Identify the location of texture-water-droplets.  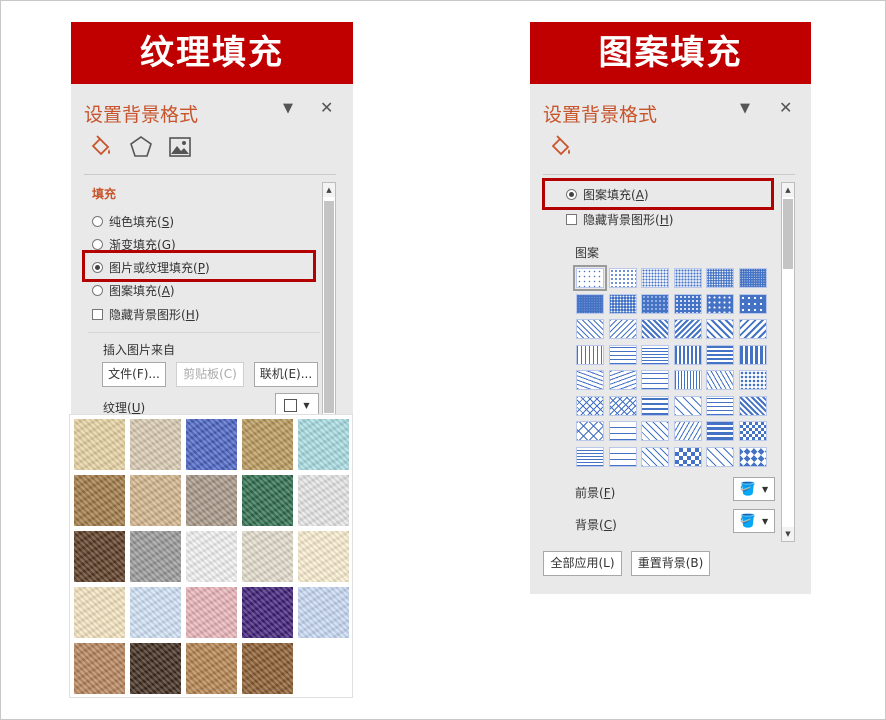
(323, 444).